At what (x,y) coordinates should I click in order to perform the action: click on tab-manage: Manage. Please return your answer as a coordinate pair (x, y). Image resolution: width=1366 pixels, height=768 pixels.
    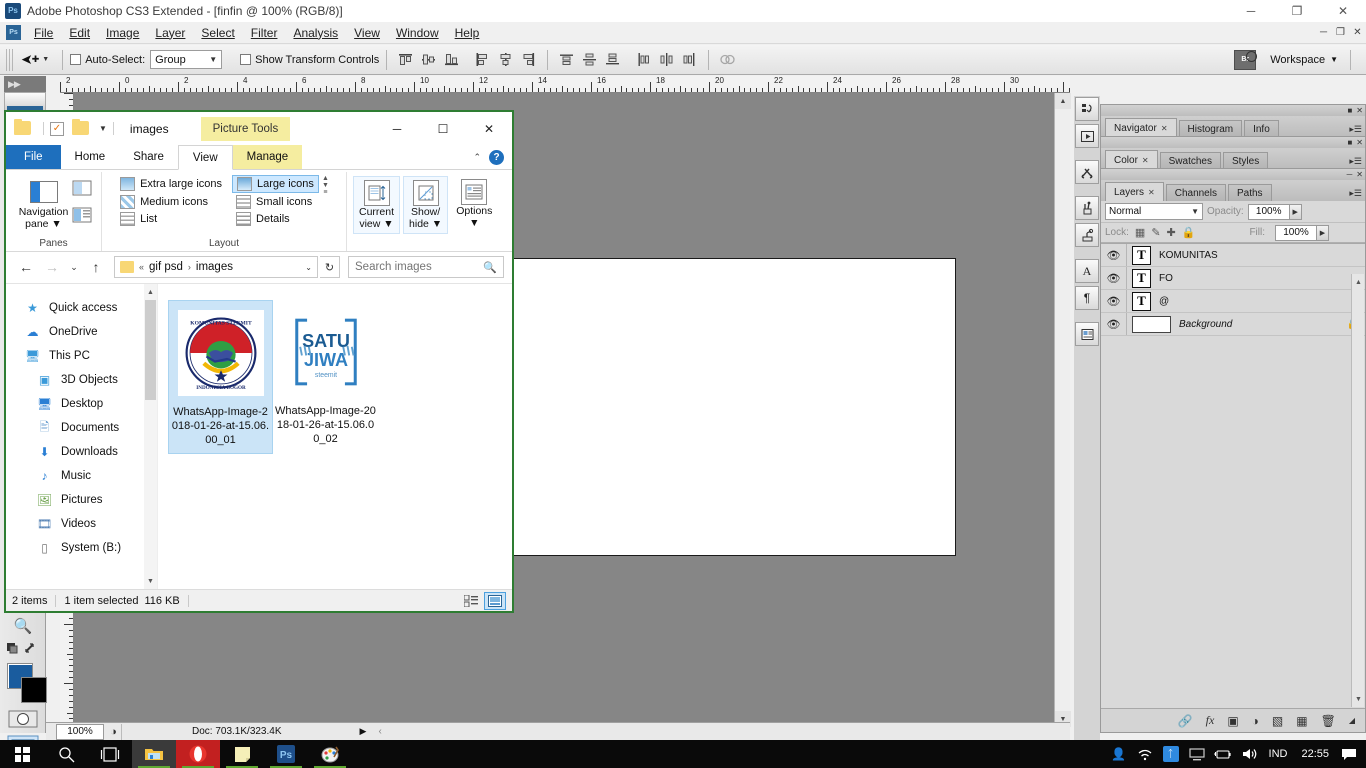
    Looking at the image, I should click on (267, 157).